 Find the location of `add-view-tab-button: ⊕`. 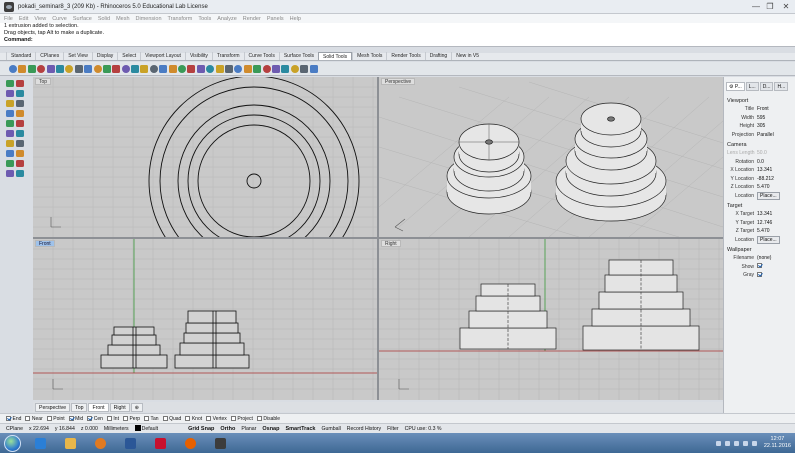

add-view-tab-button: ⊕ is located at coordinates (137, 407).